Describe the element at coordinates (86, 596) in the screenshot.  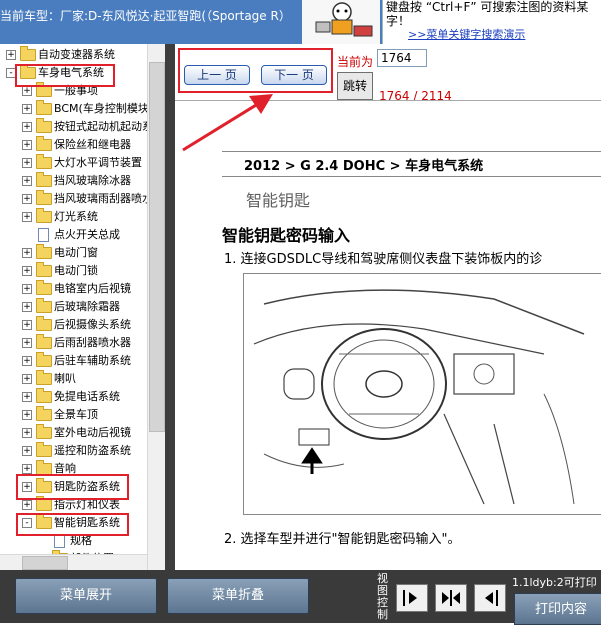
I see `menu-expand-button: 菜单展开` at that location.